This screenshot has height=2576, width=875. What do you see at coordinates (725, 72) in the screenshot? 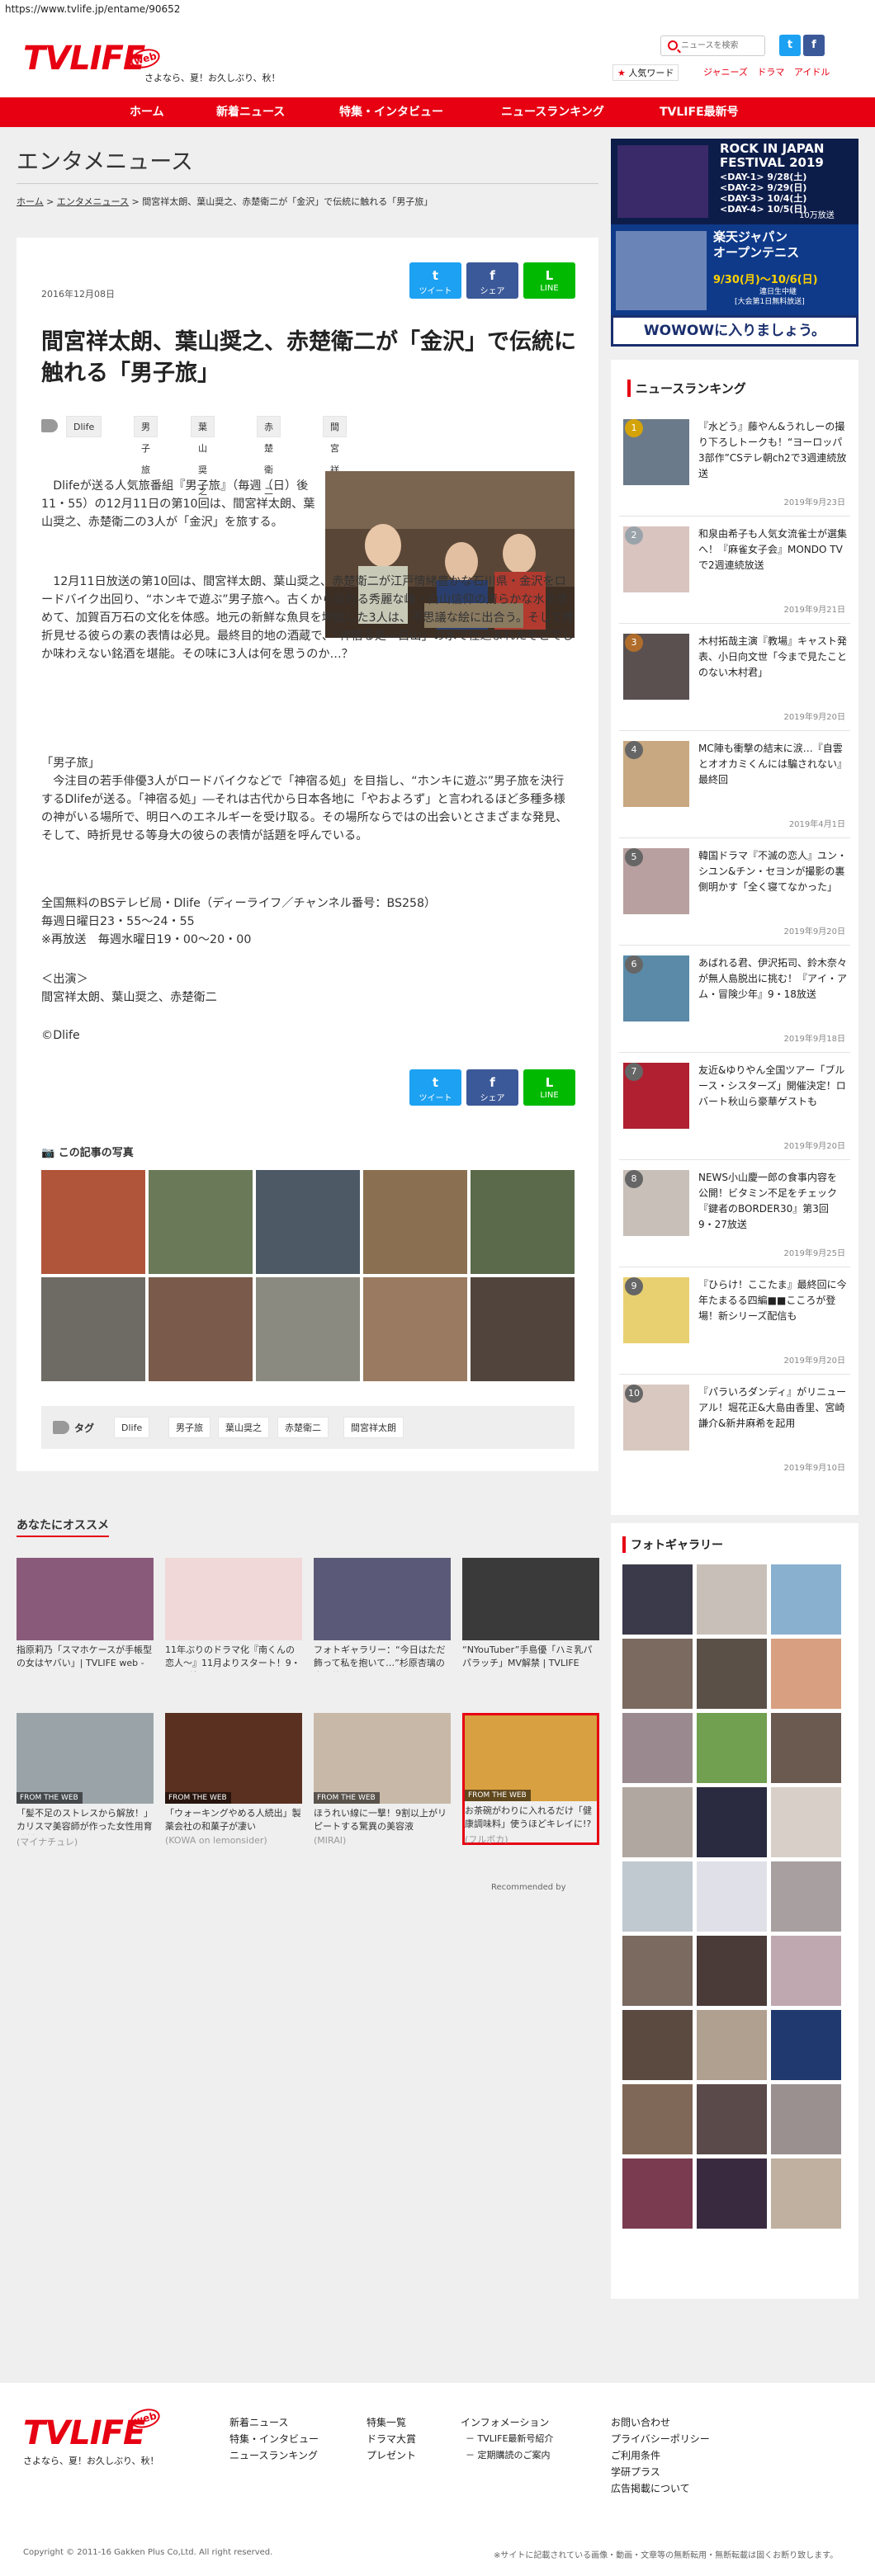
I see `popular-word: ジャニーズ` at bounding box center [725, 72].